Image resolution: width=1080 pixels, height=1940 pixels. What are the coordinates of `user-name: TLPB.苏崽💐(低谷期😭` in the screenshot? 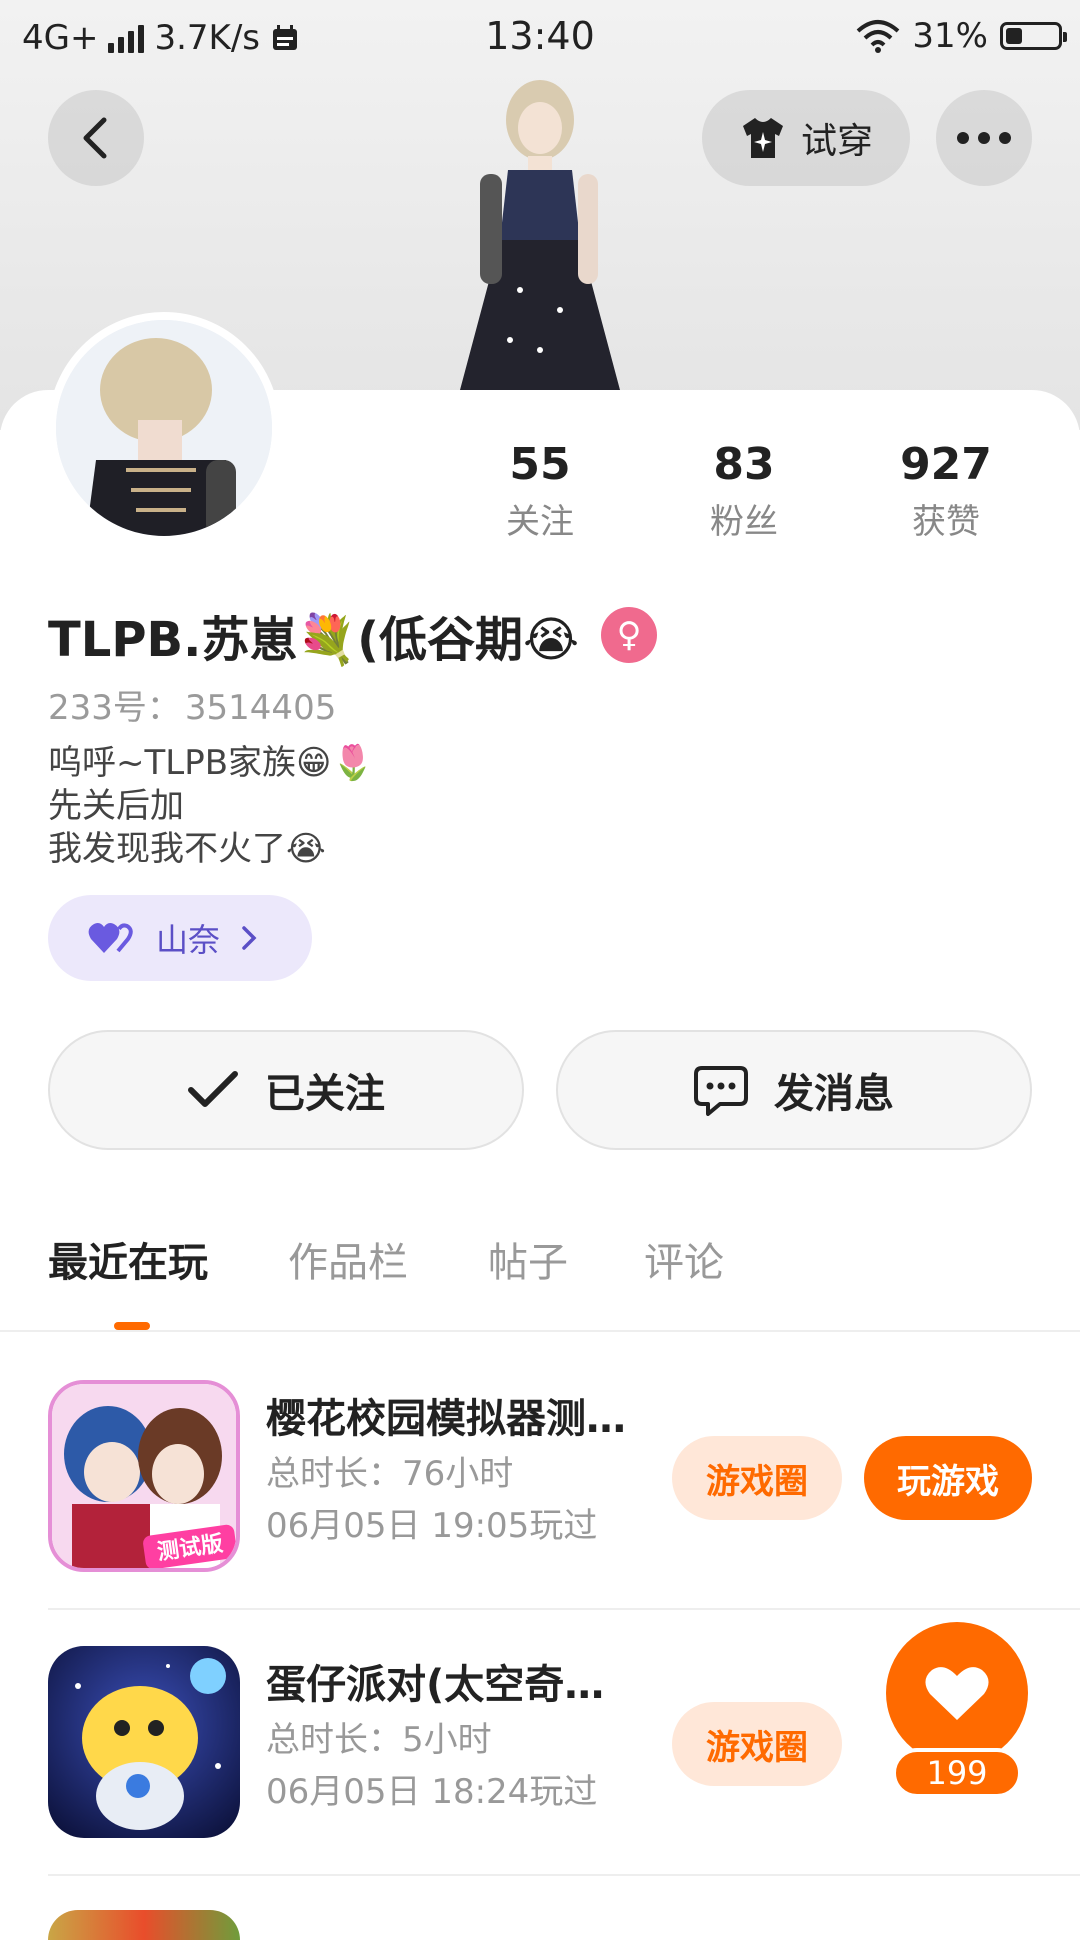 It's located at (314, 640).